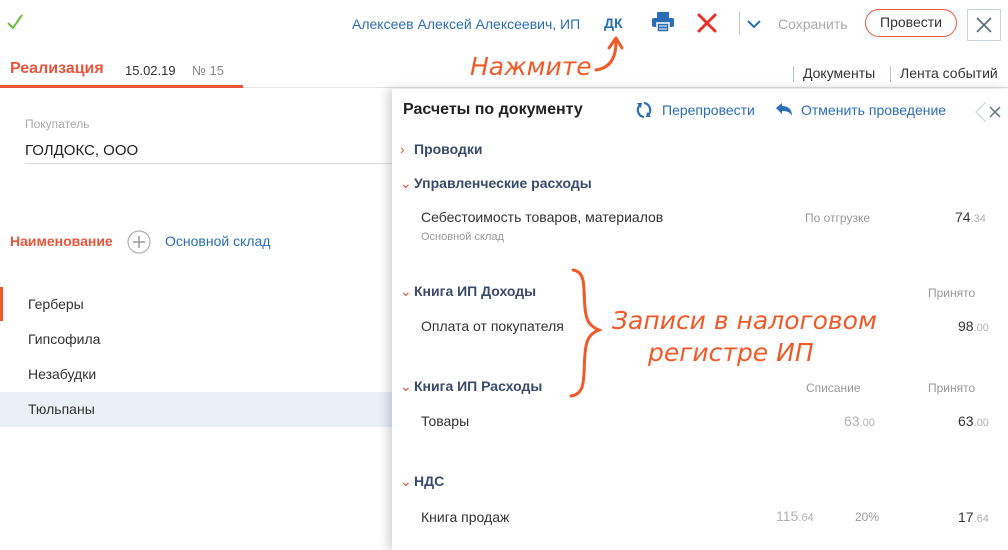  What do you see at coordinates (988, 112) in the screenshot?
I see `panel-close-icon` at bounding box center [988, 112].